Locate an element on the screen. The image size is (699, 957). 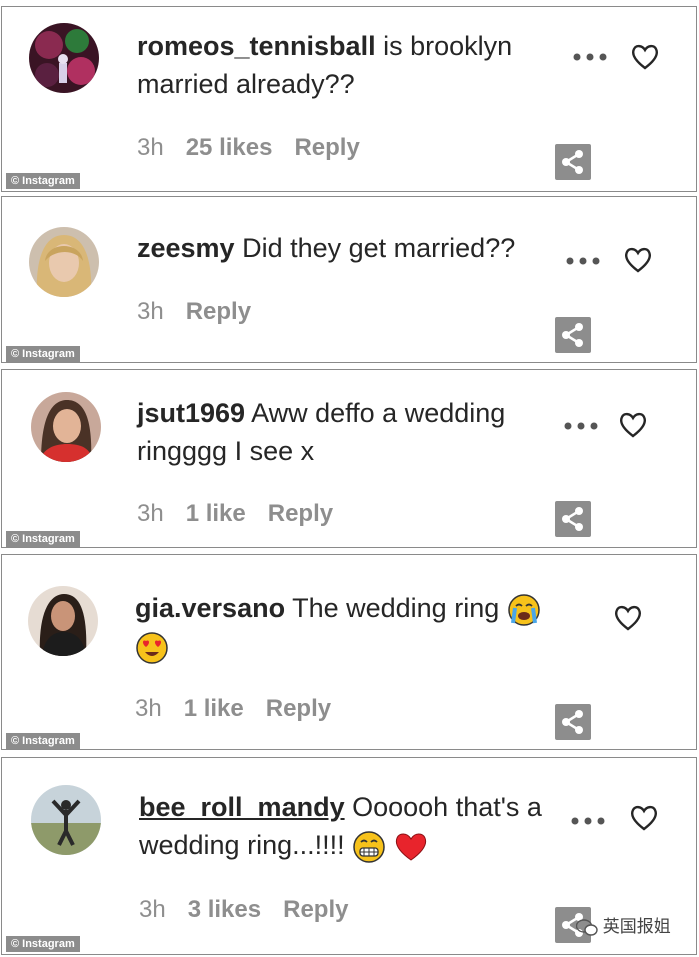
heart-eyes-emoji is located at coordinates (152, 648).